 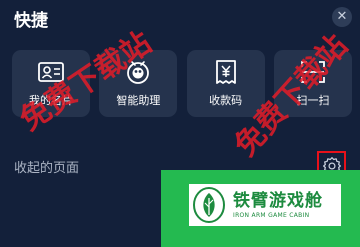 I want to click on yuan-receipt-icon, so click(x=225, y=72).